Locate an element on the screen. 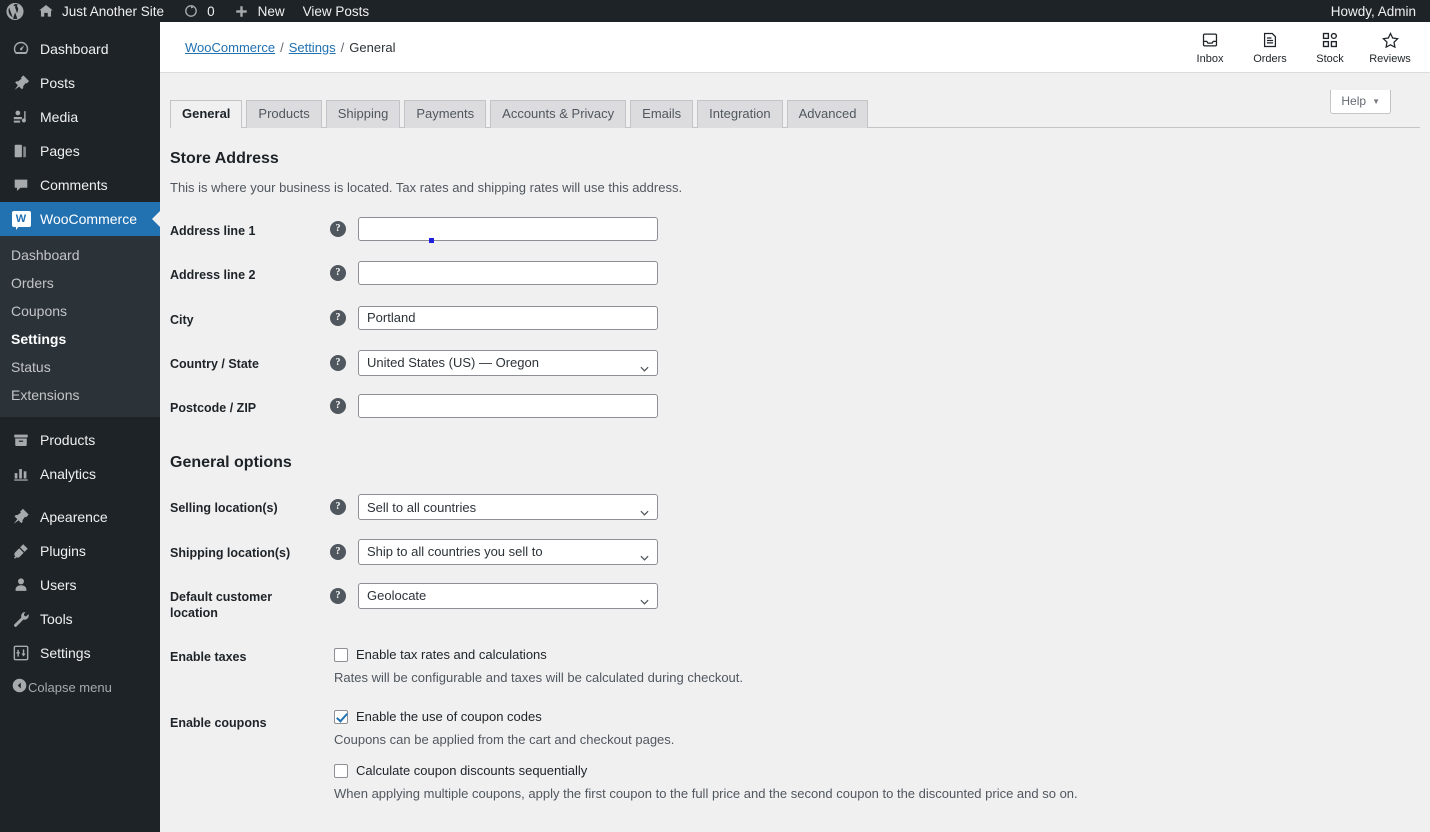  howdy-label: Howdy, Admin is located at coordinates (1373, 11).